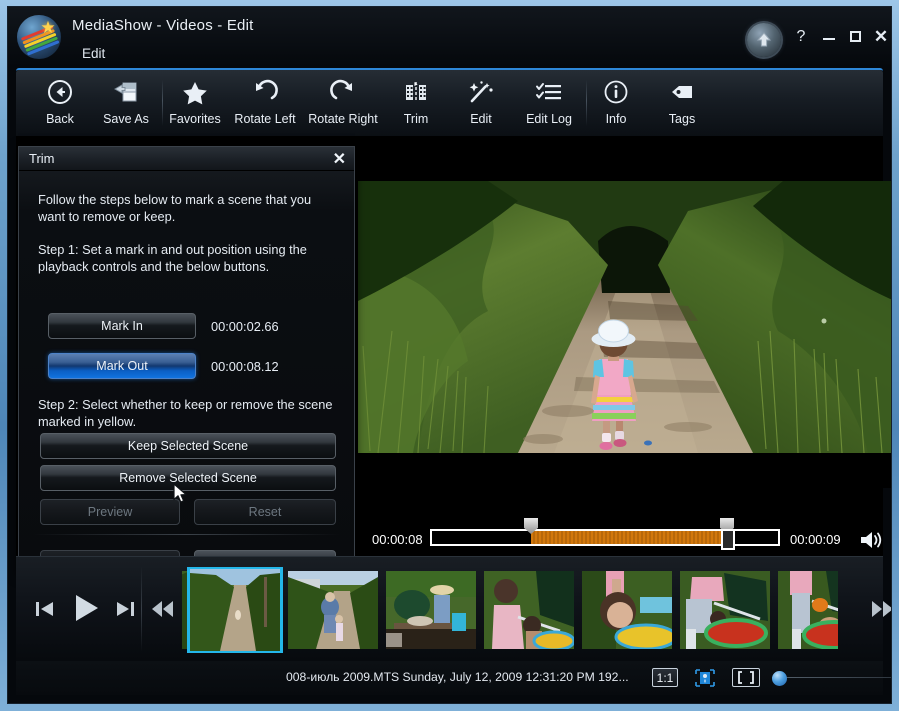 Image resolution: width=899 pixels, height=711 pixels. I want to click on mark-in-timecode: 00:00:02.66, so click(245, 326).